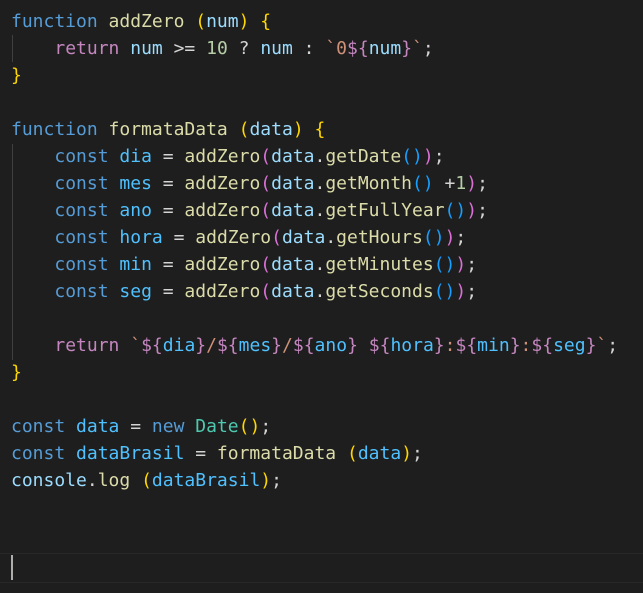 This screenshot has width=643, height=593. Describe the element at coordinates (379, 264) in the screenshot. I see `code-token: getMinutes` at that location.